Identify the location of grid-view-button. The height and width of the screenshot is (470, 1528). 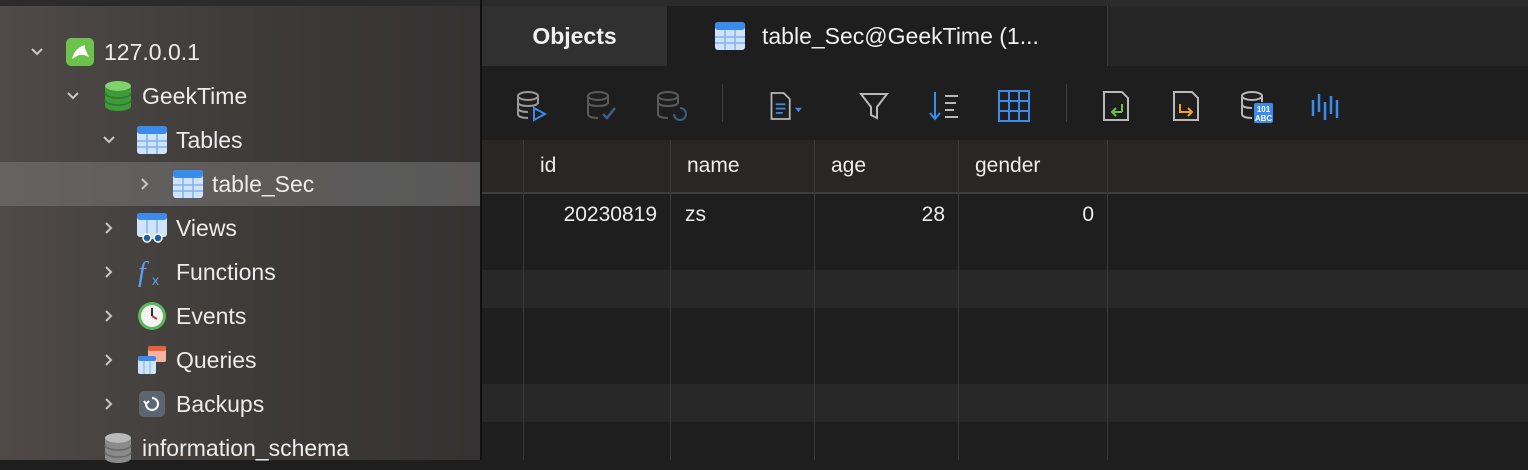
(1014, 106).